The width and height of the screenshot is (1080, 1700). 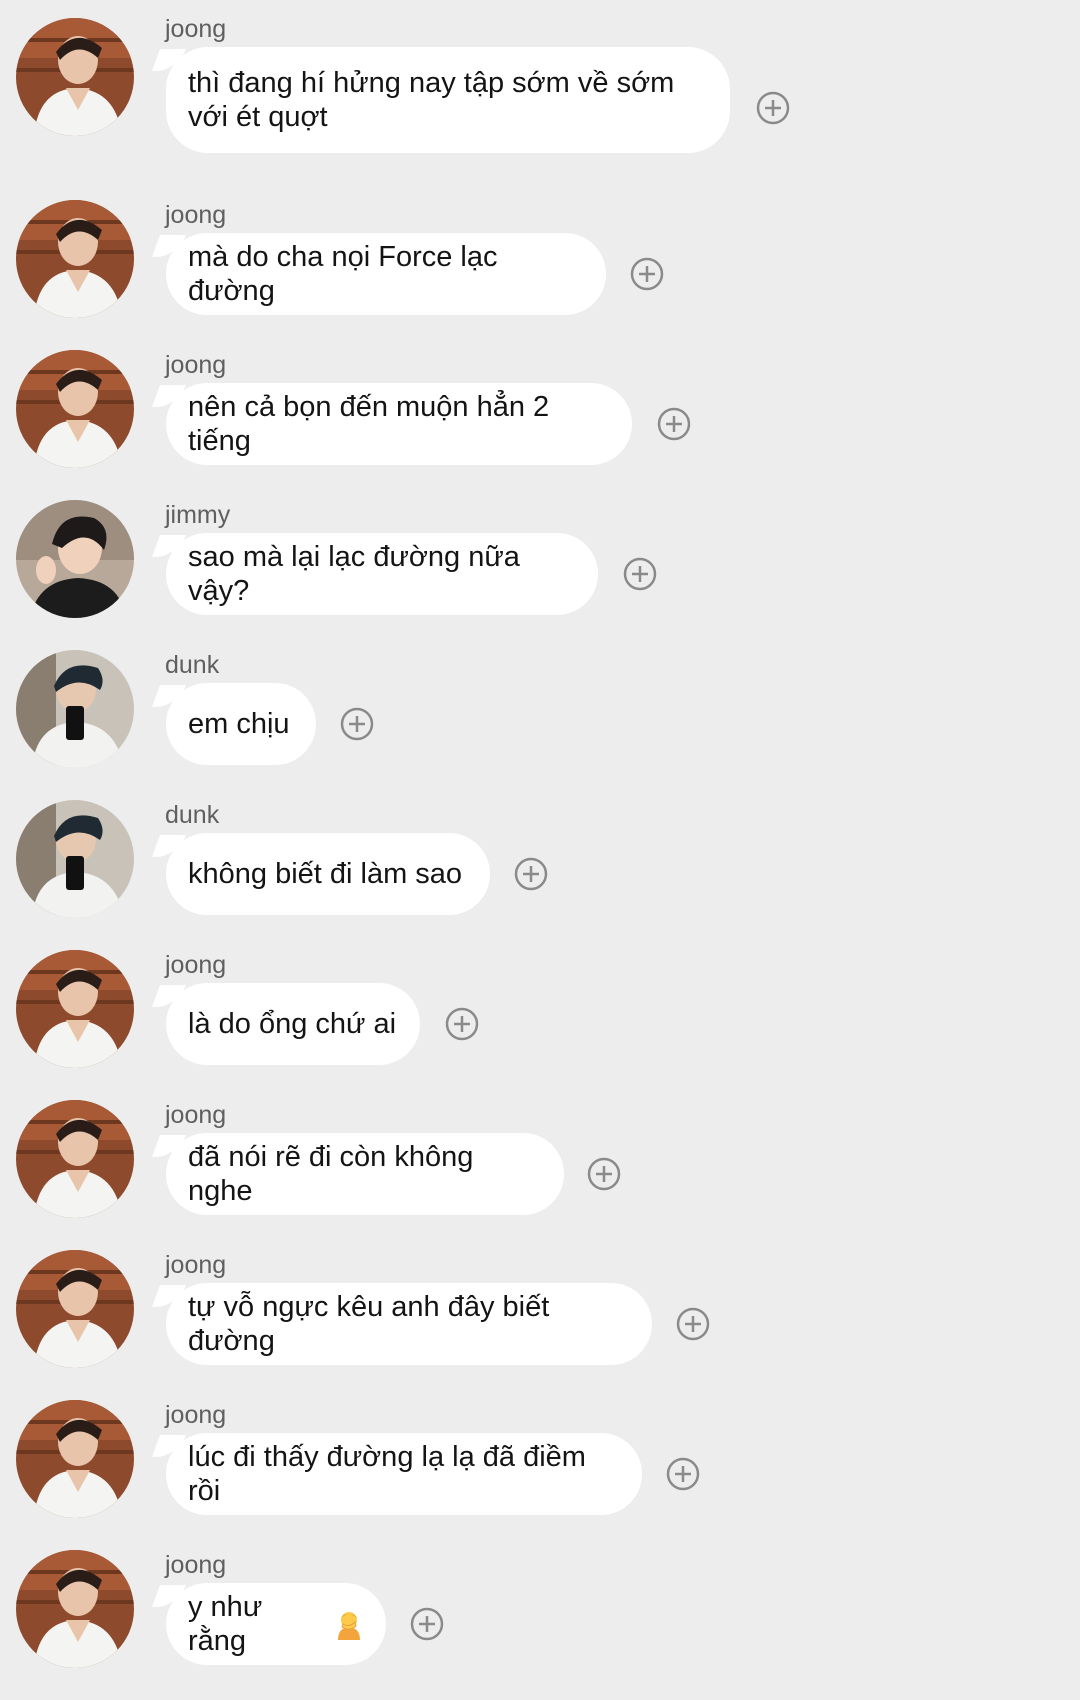 What do you see at coordinates (349, 1624) in the screenshot?
I see `person-facepalming-emoji` at bounding box center [349, 1624].